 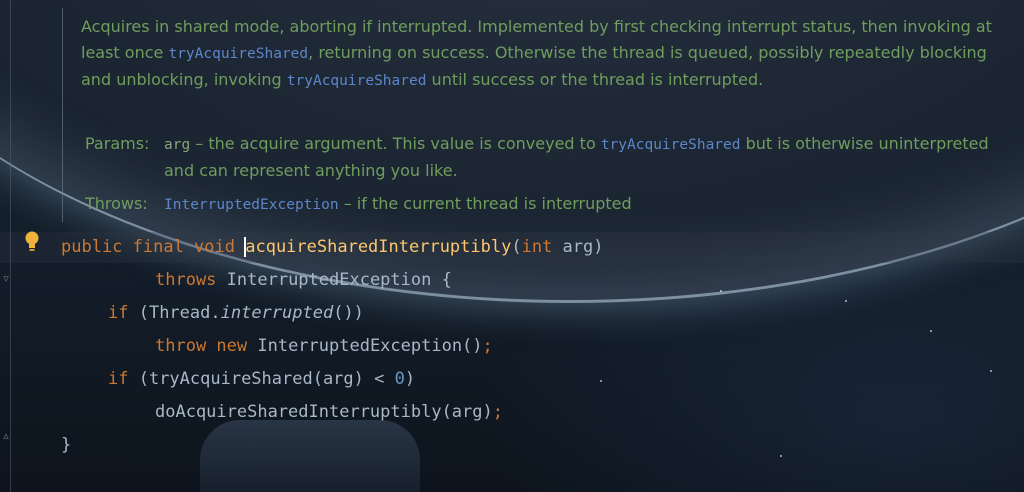 What do you see at coordinates (201, 346) in the screenshot?
I see `code-keywords: throw new` at bounding box center [201, 346].